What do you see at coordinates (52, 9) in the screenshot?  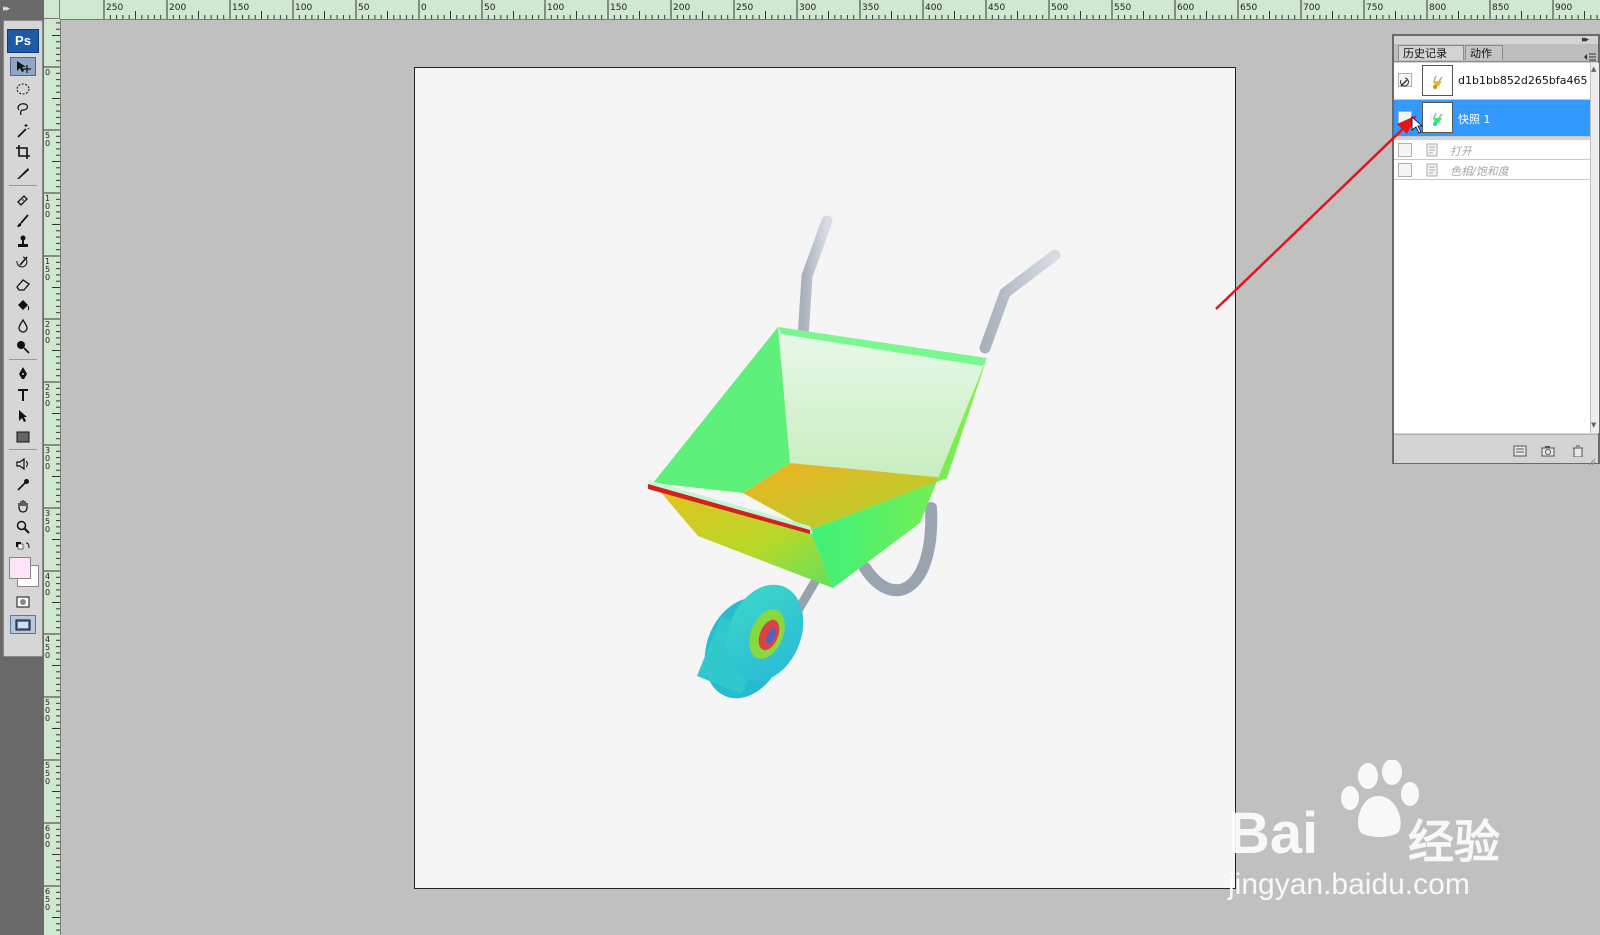 I see `ruler-origin` at bounding box center [52, 9].